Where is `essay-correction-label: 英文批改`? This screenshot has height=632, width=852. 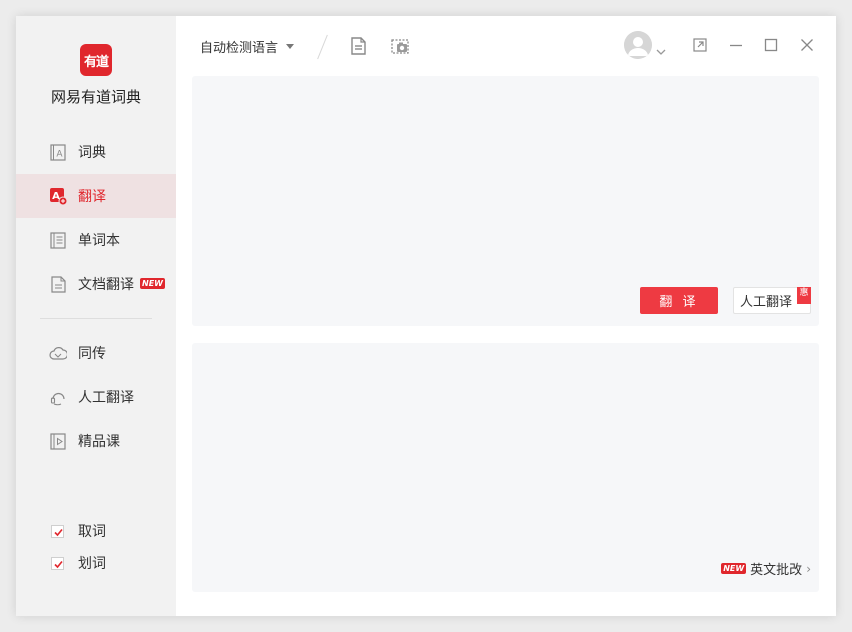 essay-correction-label: 英文批改 is located at coordinates (776, 570).